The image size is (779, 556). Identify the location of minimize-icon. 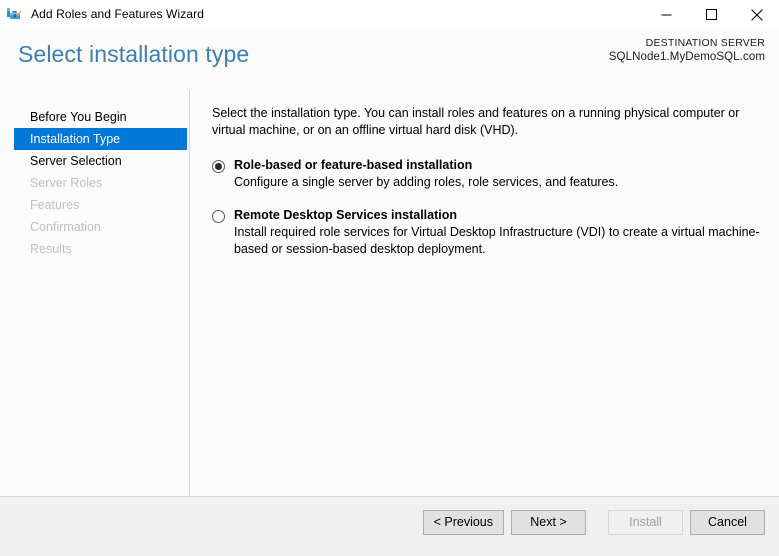
(666, 15).